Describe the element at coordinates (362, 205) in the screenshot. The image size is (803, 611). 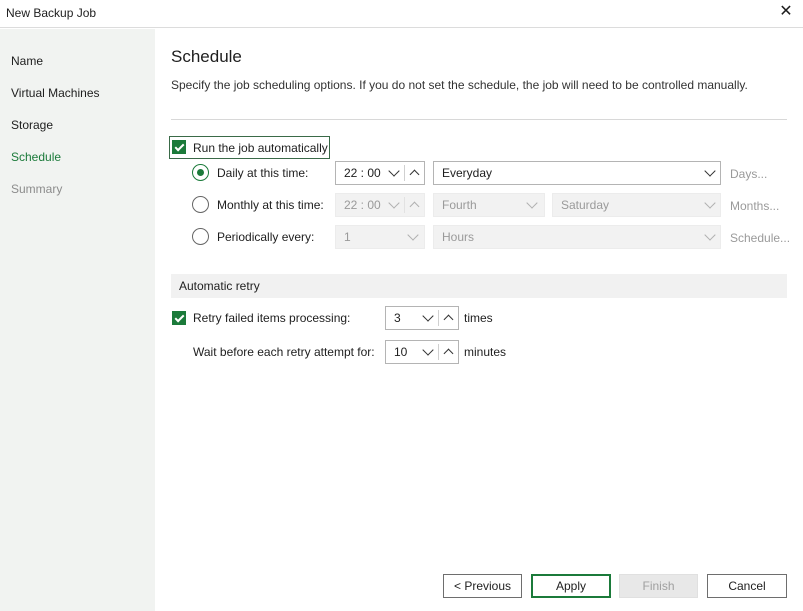
I see `monthly-time-value: 22 : 00` at that location.